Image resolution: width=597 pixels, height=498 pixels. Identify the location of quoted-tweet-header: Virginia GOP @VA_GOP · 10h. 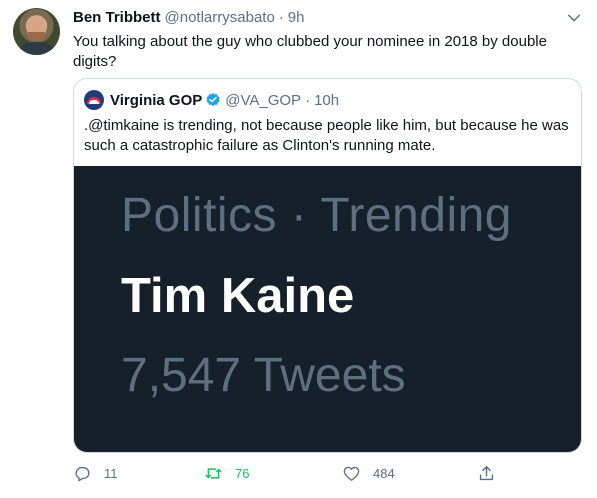
(211, 100).